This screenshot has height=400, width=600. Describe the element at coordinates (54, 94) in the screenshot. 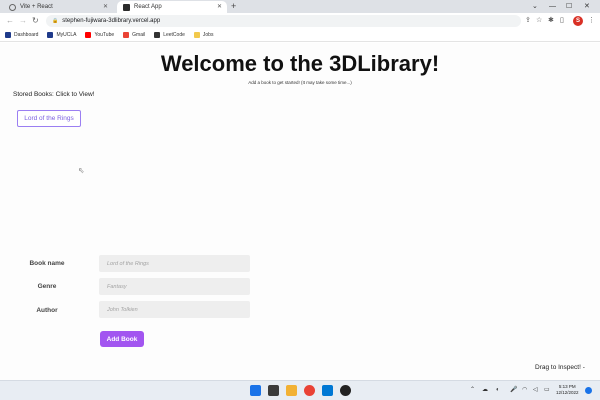

I see `stored-books-label: Stored Books: Click to View!` at that location.